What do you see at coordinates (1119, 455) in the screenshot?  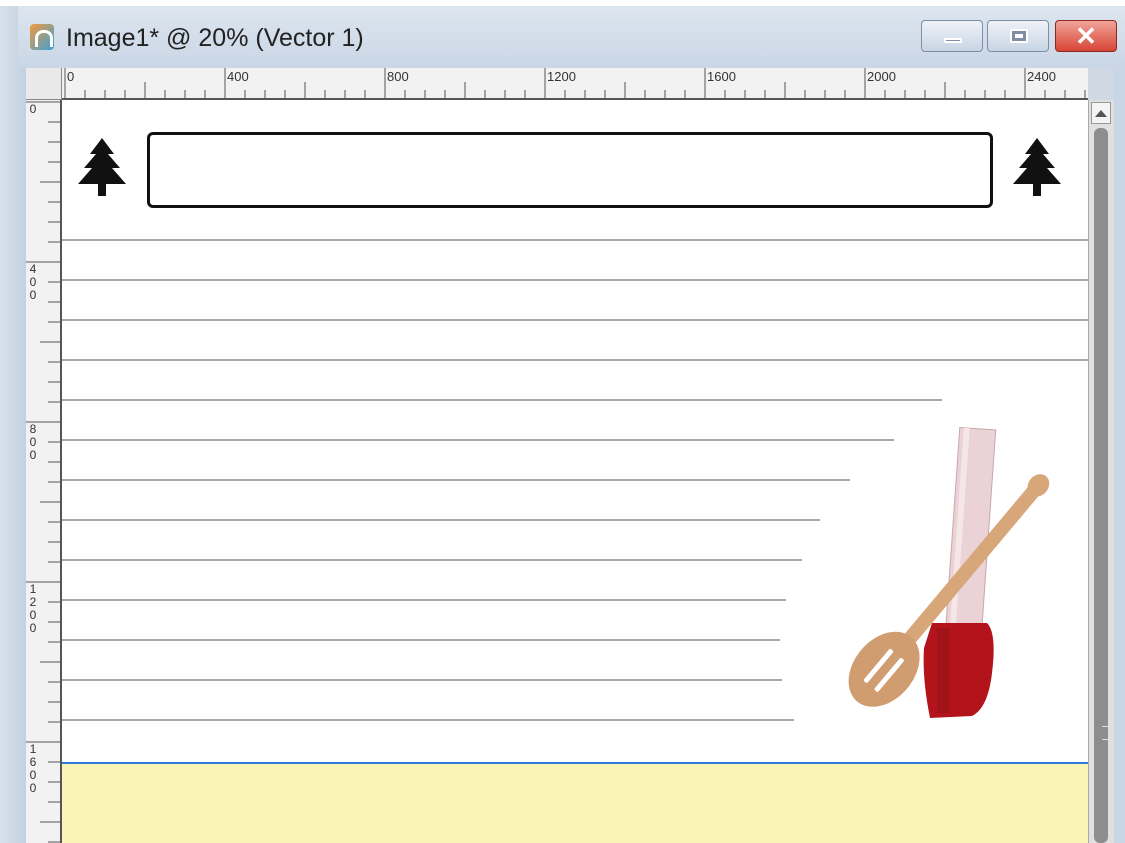 I see `window-frame-right` at bounding box center [1119, 455].